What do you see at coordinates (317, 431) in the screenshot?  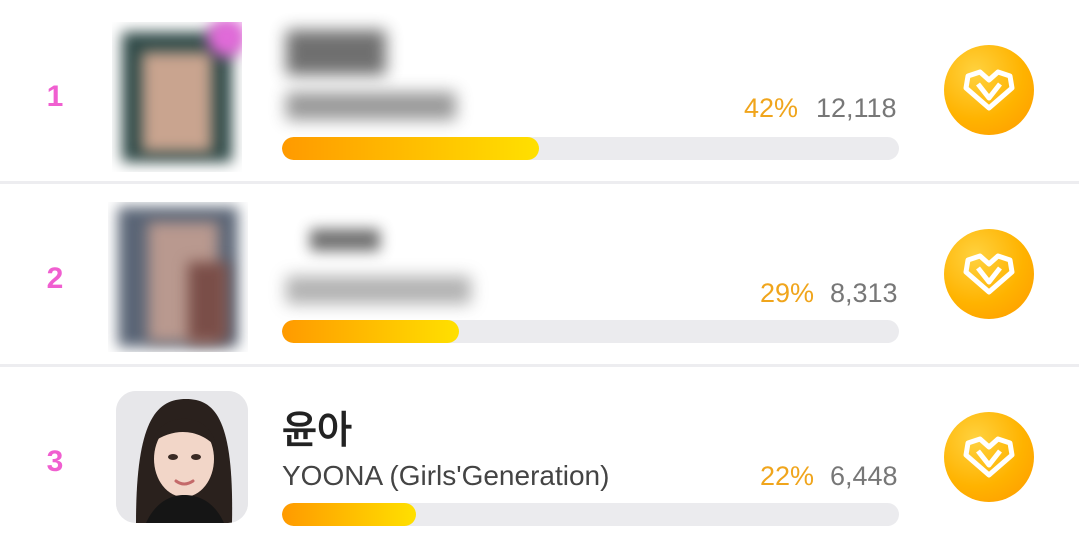 I see `artist-name: 윤아` at bounding box center [317, 431].